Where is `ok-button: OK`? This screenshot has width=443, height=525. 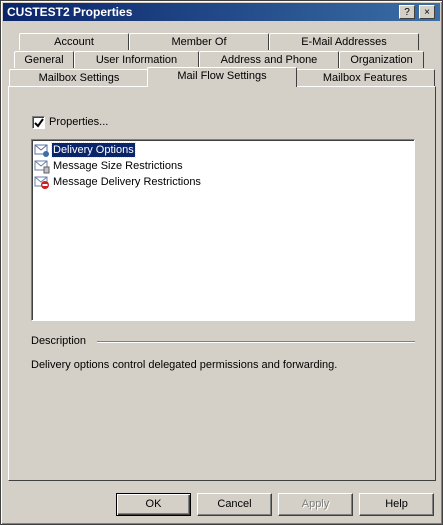 ok-button: OK is located at coordinates (153, 504).